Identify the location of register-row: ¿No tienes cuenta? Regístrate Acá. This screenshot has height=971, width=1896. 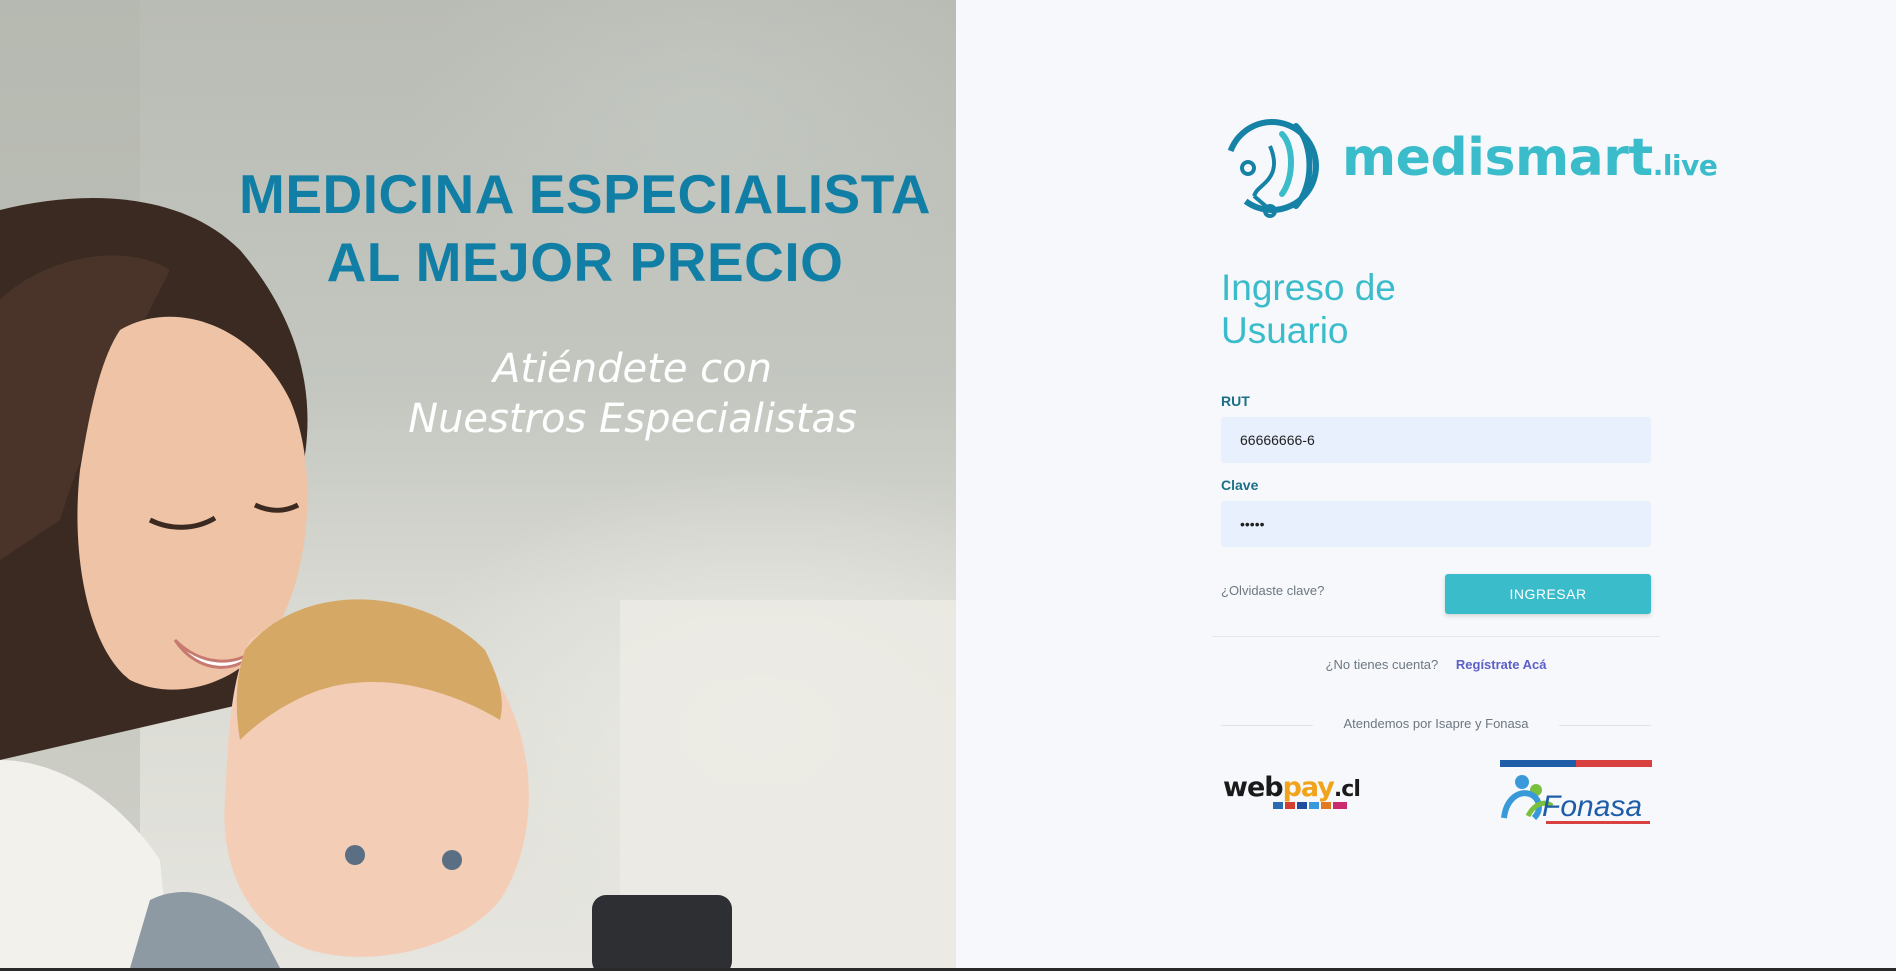
(1426, 664).